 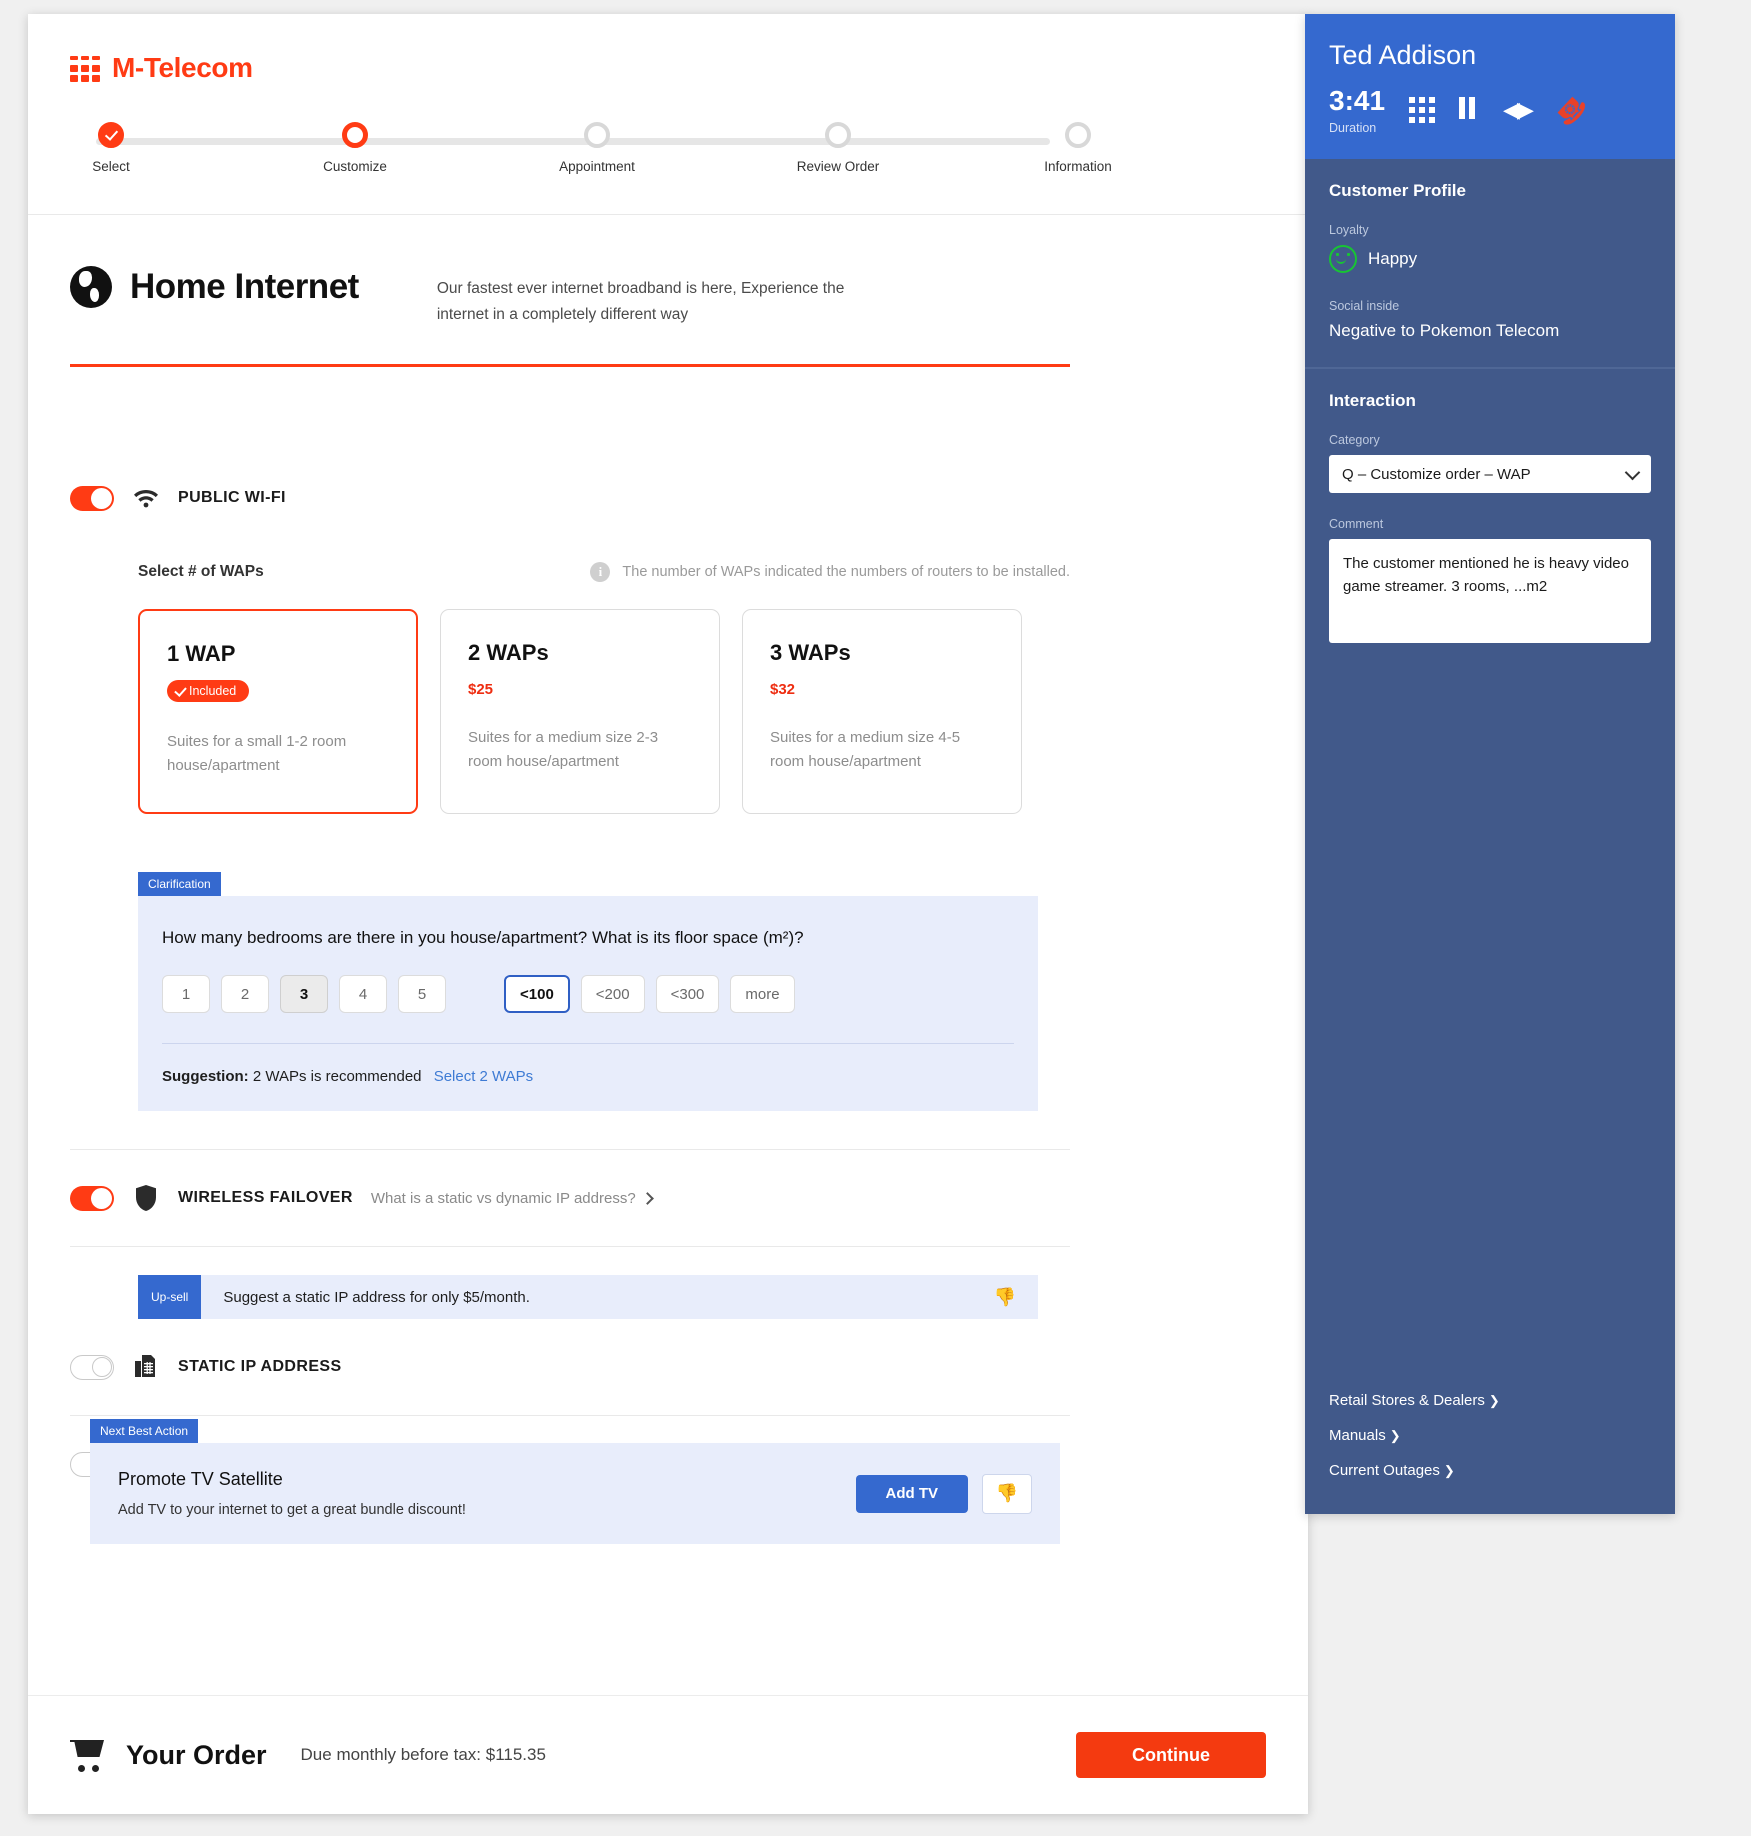 What do you see at coordinates (186, 994) in the screenshot?
I see `room-option-1: 1` at bounding box center [186, 994].